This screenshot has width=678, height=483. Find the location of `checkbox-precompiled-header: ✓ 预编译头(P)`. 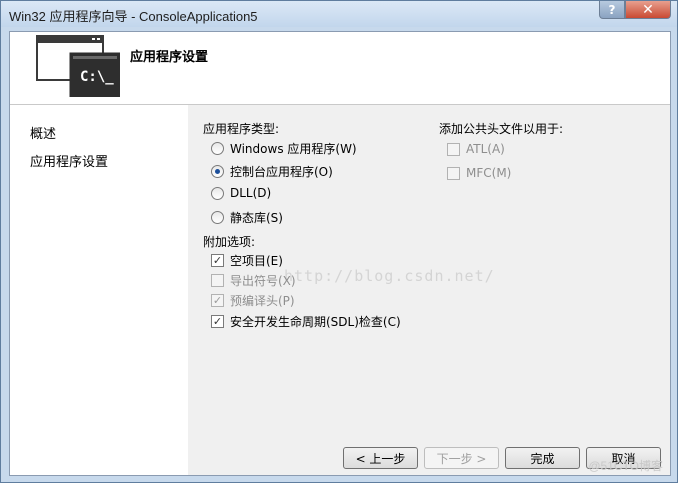

checkbox-precompiled-header: ✓ 预编译头(P) is located at coordinates (253, 300).